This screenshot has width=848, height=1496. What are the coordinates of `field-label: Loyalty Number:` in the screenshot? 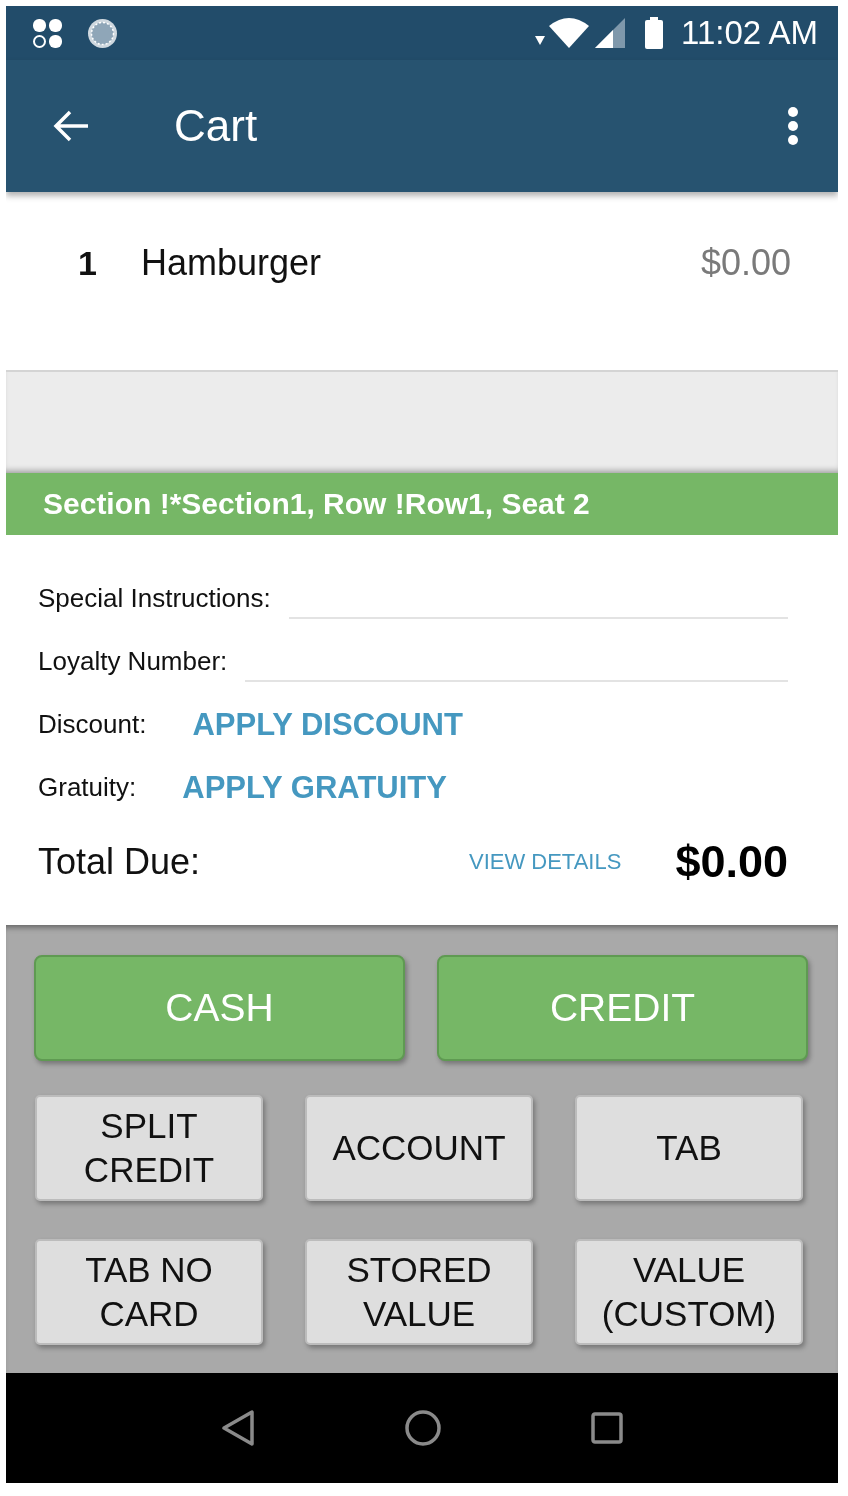 It's located at (133, 661).